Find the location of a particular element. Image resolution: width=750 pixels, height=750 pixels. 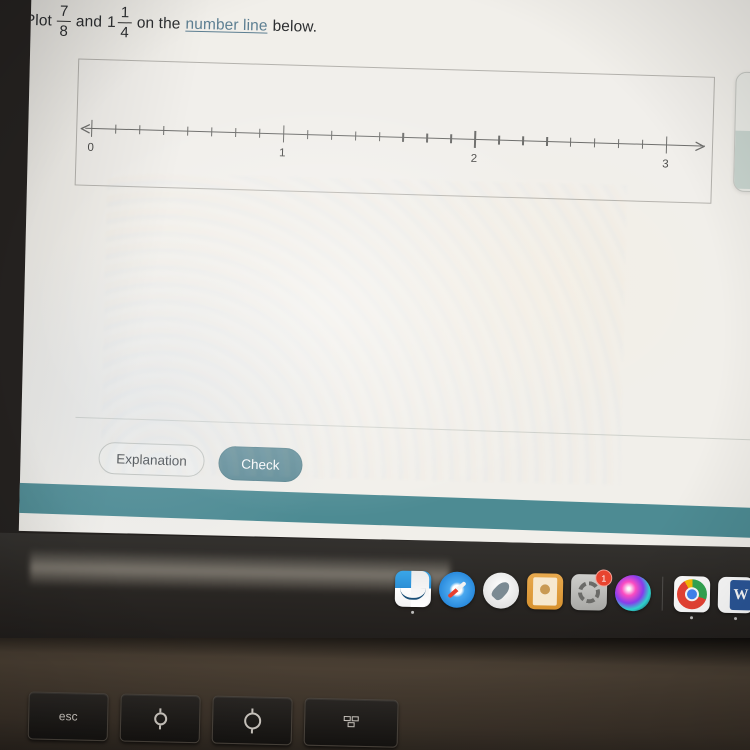

arrow-left-icon is located at coordinates (85, 131).